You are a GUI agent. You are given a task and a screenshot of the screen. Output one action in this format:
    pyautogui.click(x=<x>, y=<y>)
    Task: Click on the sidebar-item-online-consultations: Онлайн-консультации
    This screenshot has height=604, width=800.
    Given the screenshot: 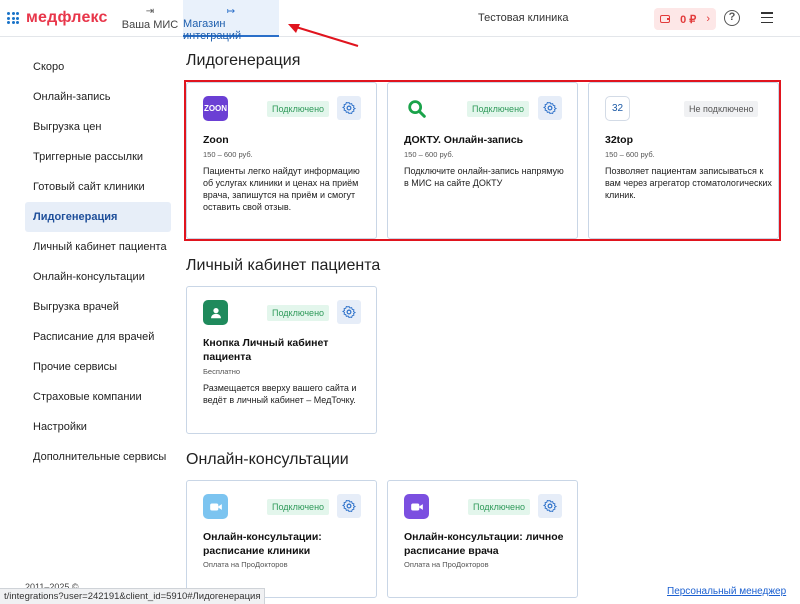 What is the action you would take?
    pyautogui.click(x=98, y=277)
    